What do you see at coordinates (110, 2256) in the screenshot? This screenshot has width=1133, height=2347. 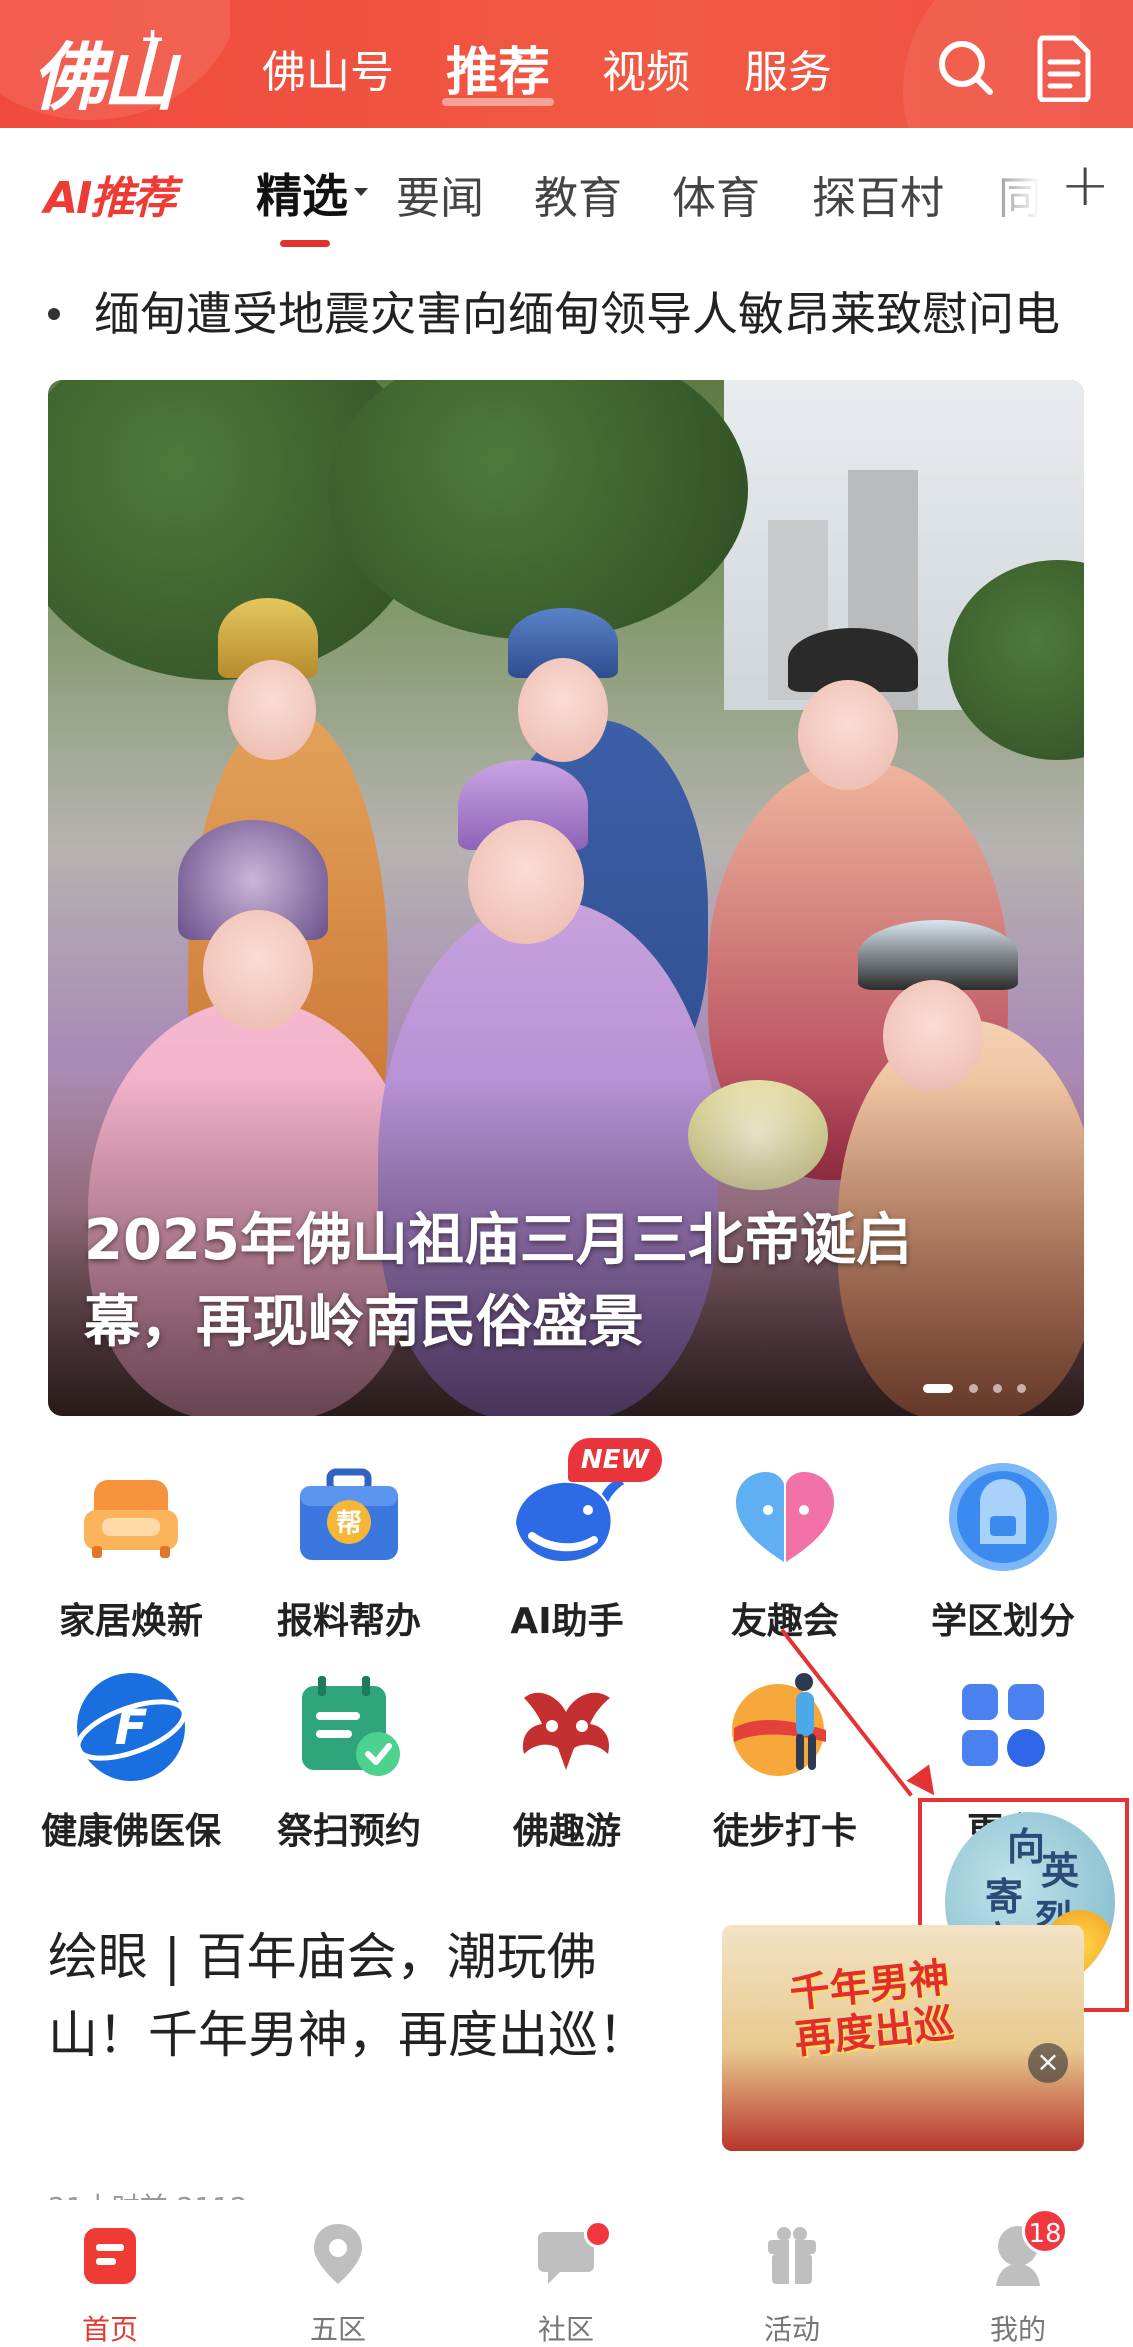 I see `home-icon` at bounding box center [110, 2256].